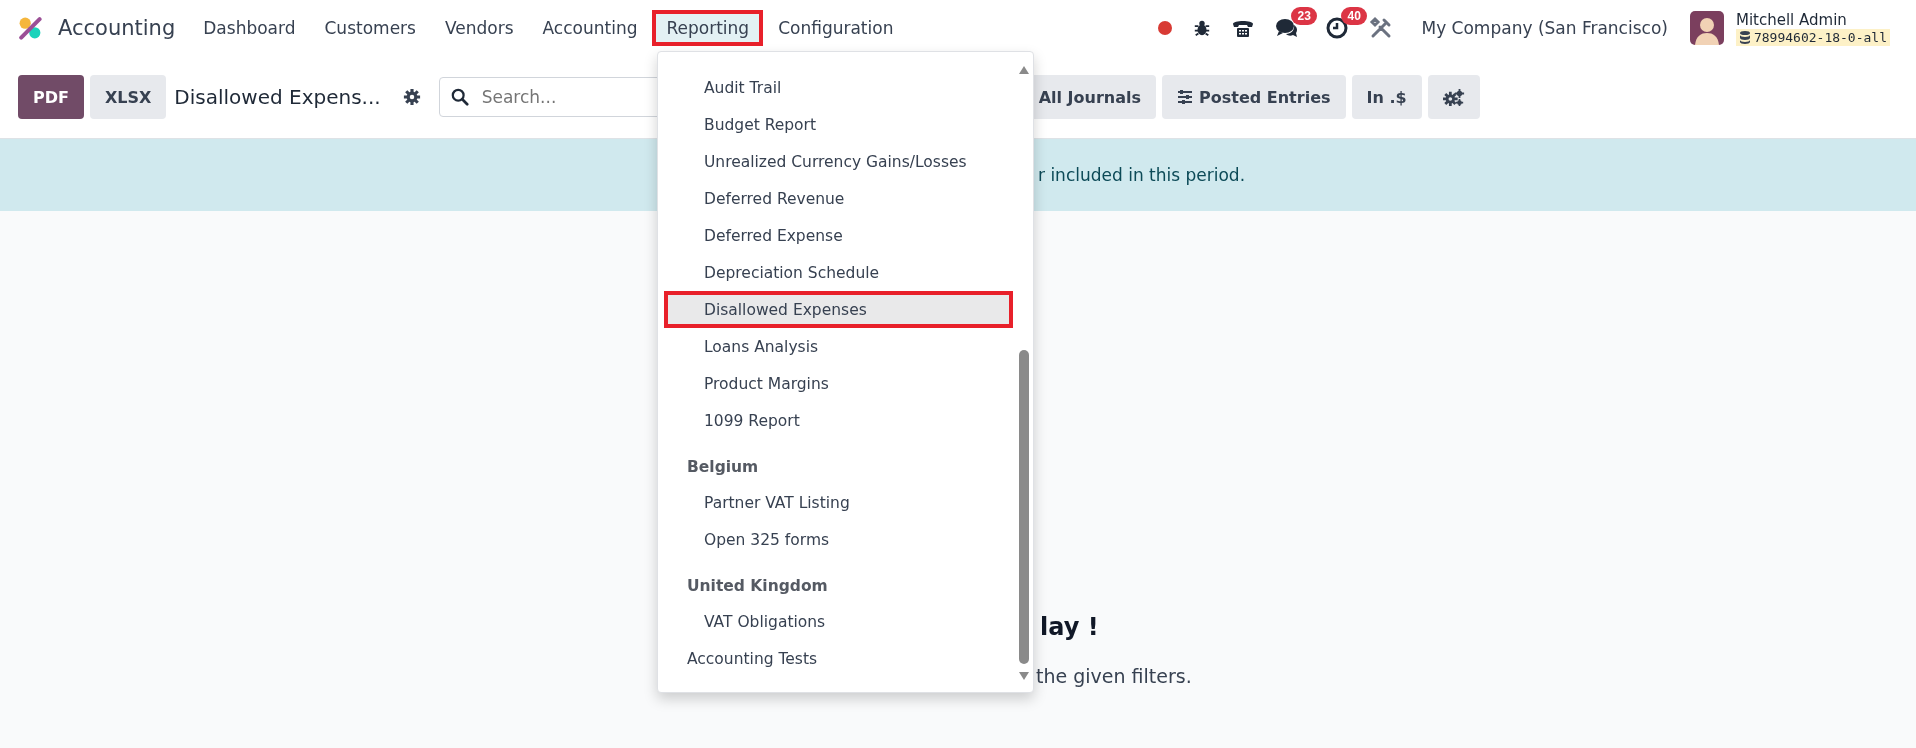 The image size is (1916, 748). Describe the element at coordinates (117, 28) in the screenshot. I see `app-name: Accounting` at that location.